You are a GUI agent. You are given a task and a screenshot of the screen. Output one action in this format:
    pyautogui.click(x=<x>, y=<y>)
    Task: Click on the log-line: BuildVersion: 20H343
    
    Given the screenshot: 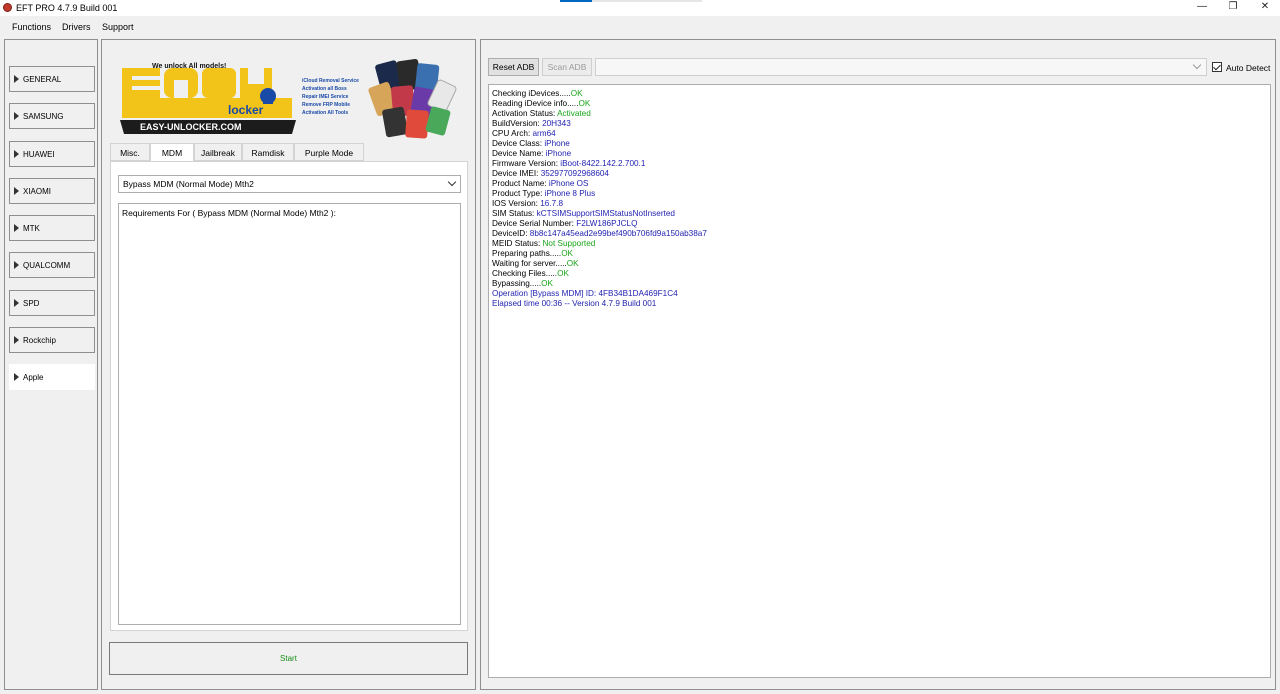 What is the action you would take?
    pyautogui.click(x=879, y=124)
    